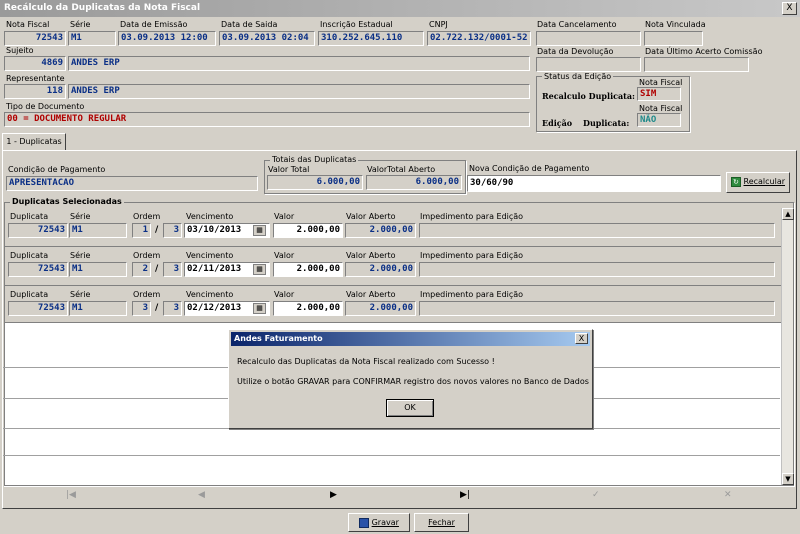 The width and height of the screenshot is (800, 534). I want to click on sujeito-name-field: ANDES ERP, so click(299, 63).